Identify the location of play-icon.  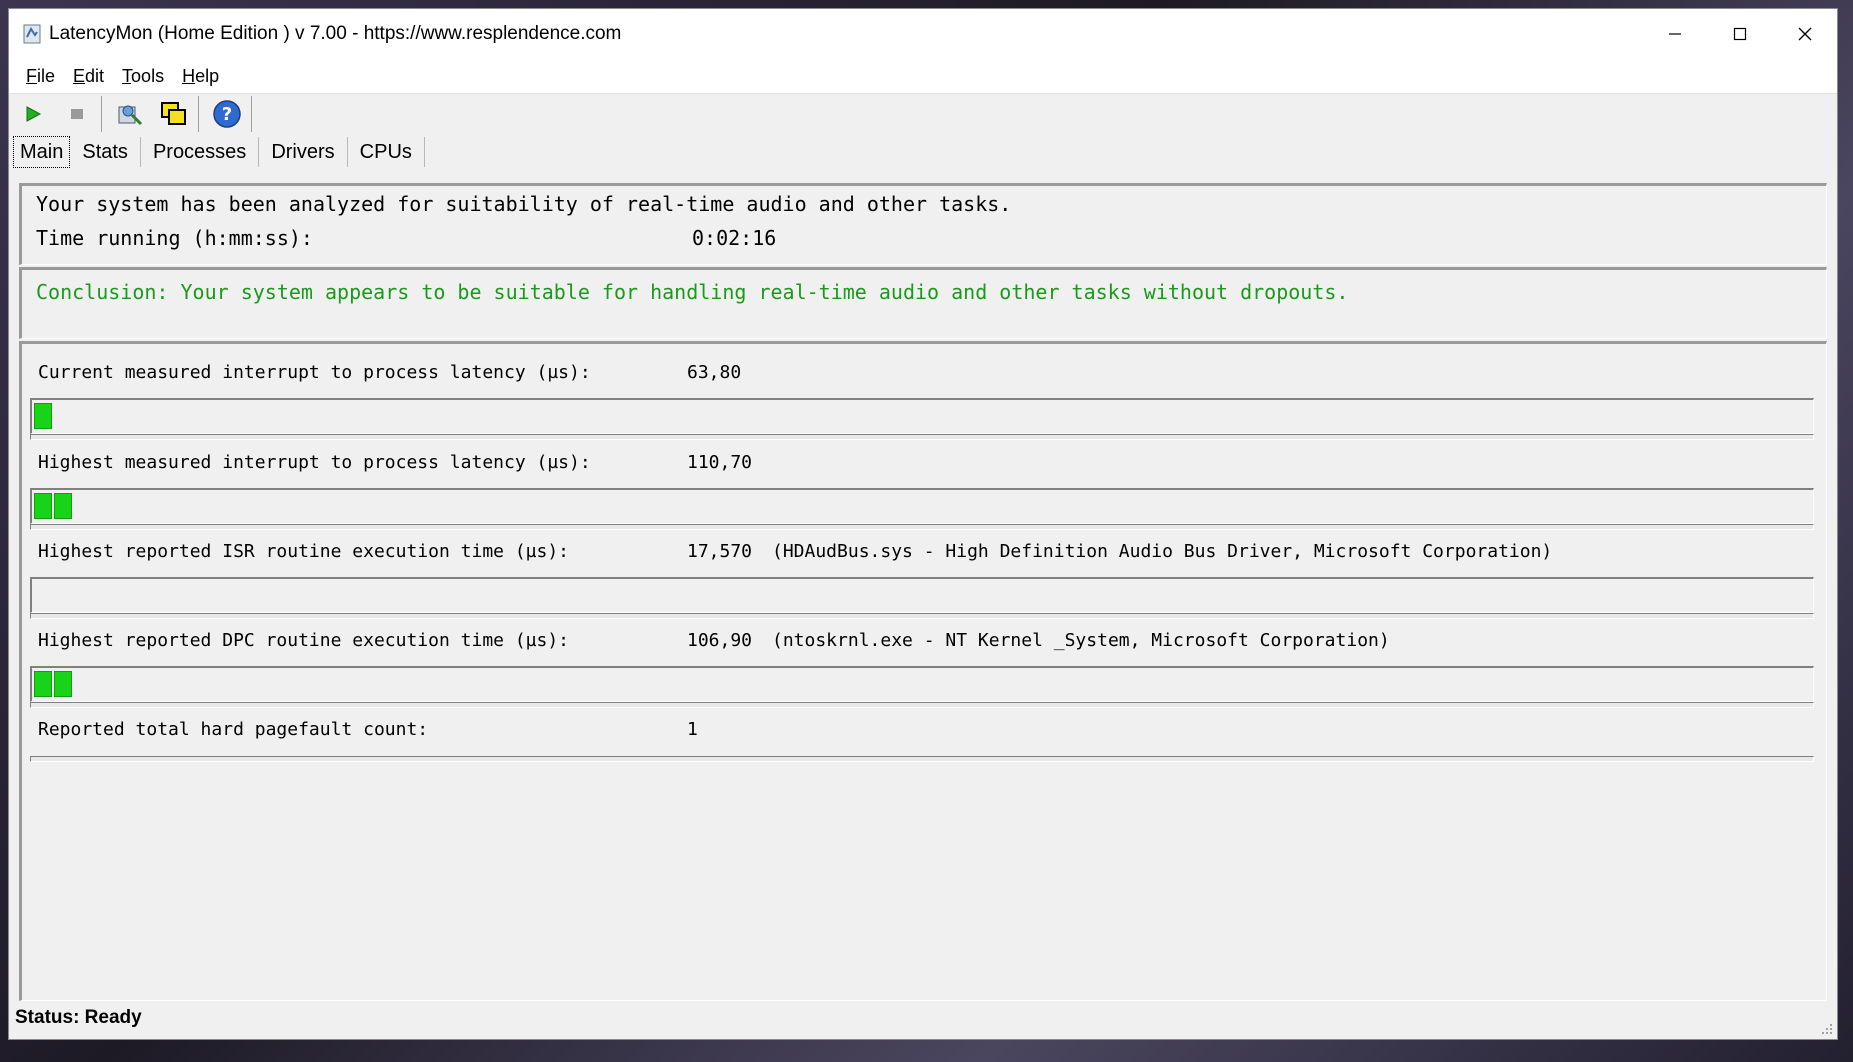
(34, 114).